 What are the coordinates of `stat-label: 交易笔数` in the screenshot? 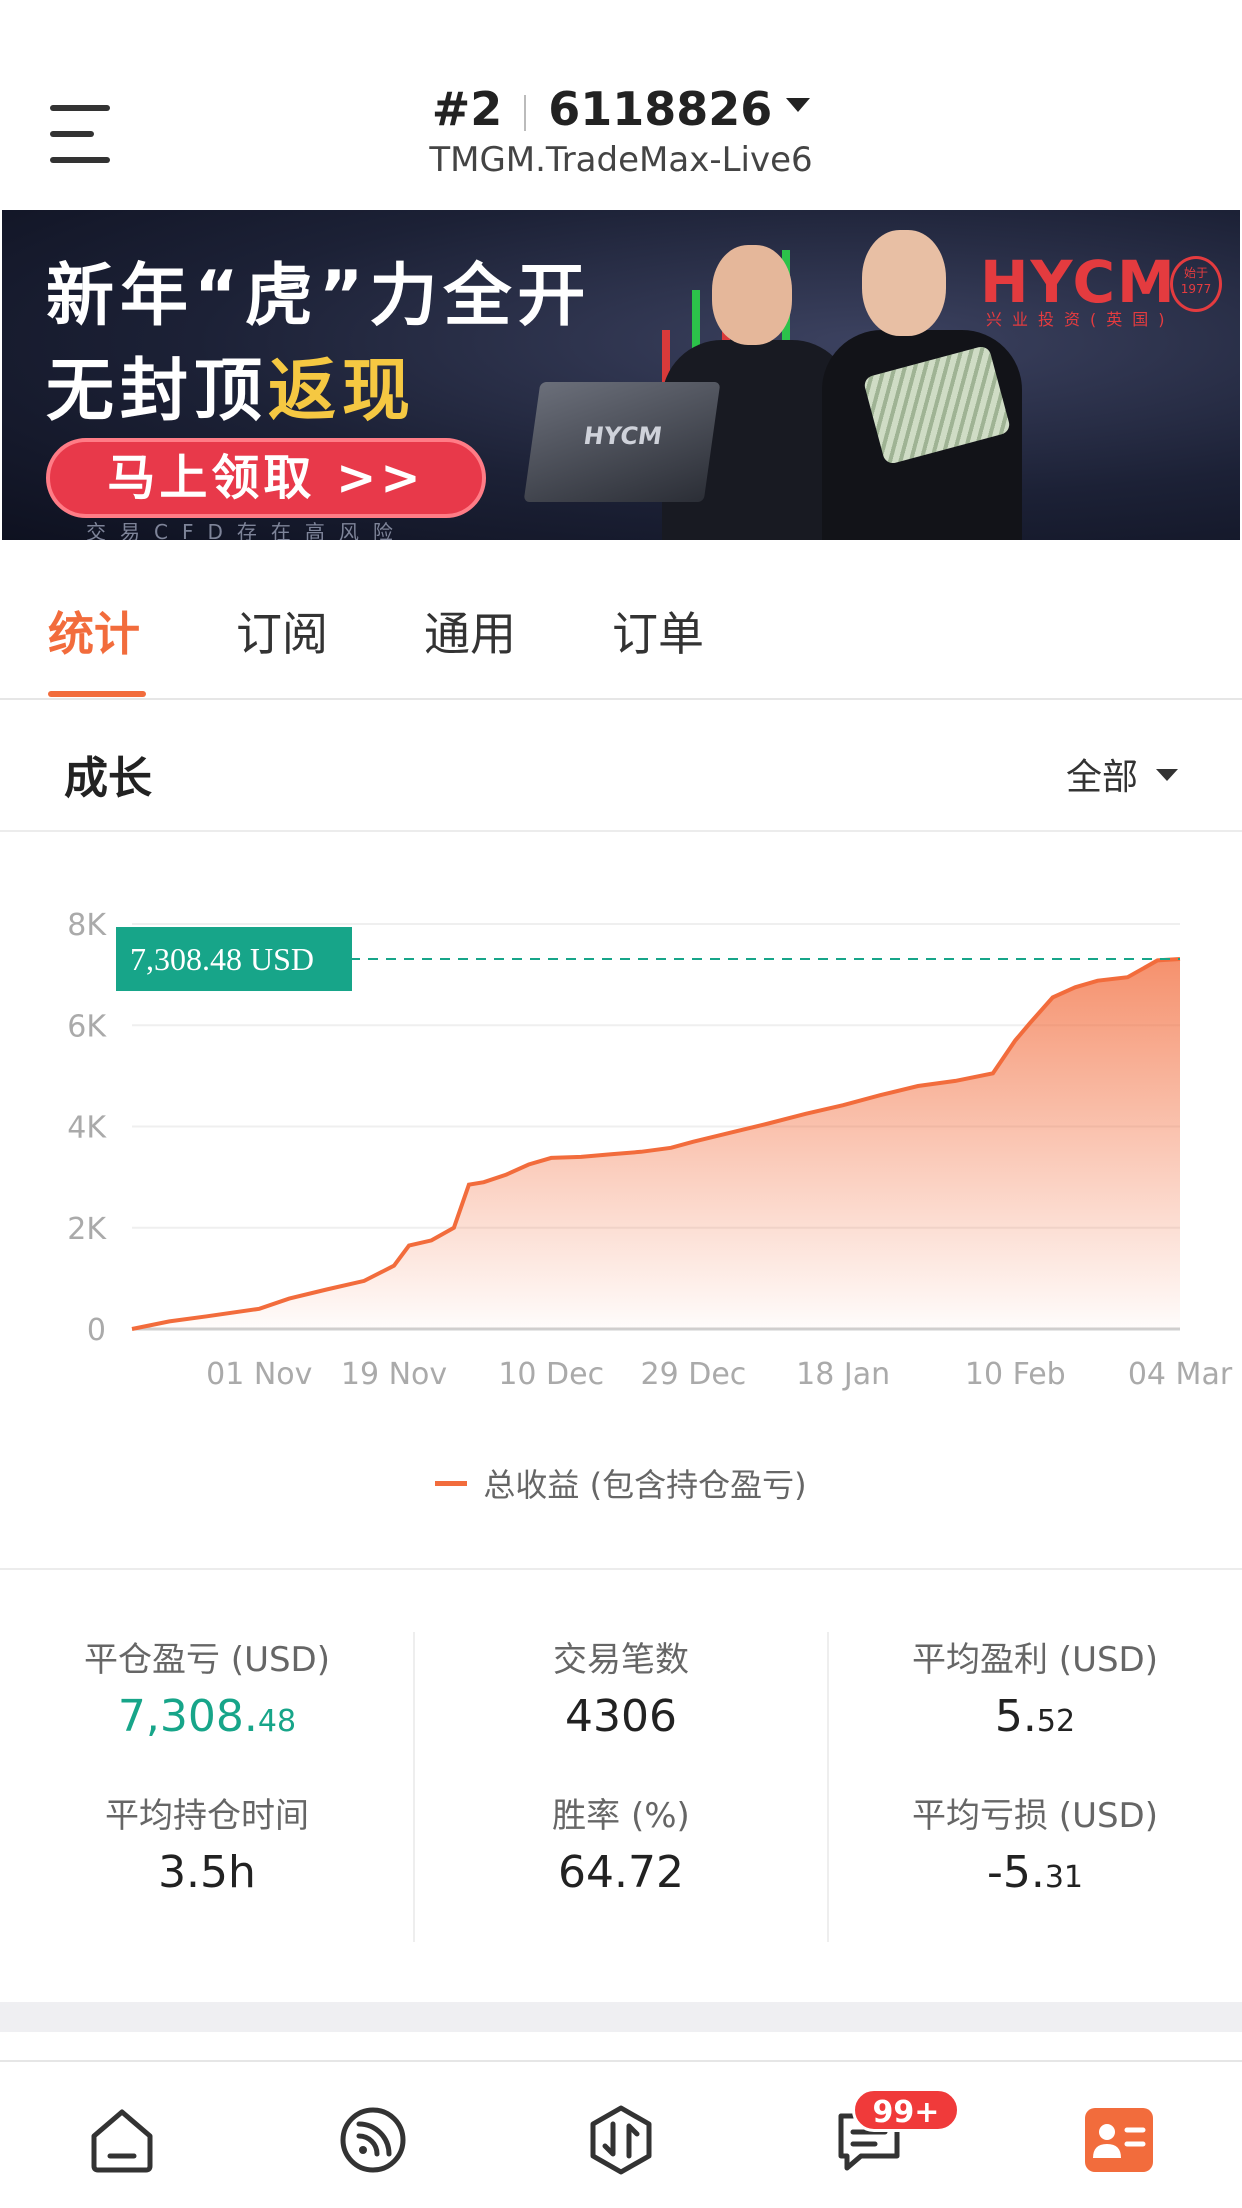 It's located at (621, 1660).